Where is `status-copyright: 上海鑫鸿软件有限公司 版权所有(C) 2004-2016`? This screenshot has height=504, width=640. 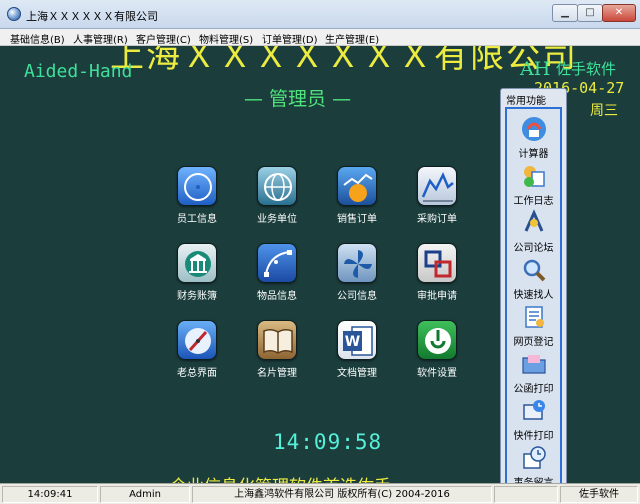 status-copyright: 上海鑫鸿软件有限公司 版权所有(C) 2004-2016 is located at coordinates (342, 494).